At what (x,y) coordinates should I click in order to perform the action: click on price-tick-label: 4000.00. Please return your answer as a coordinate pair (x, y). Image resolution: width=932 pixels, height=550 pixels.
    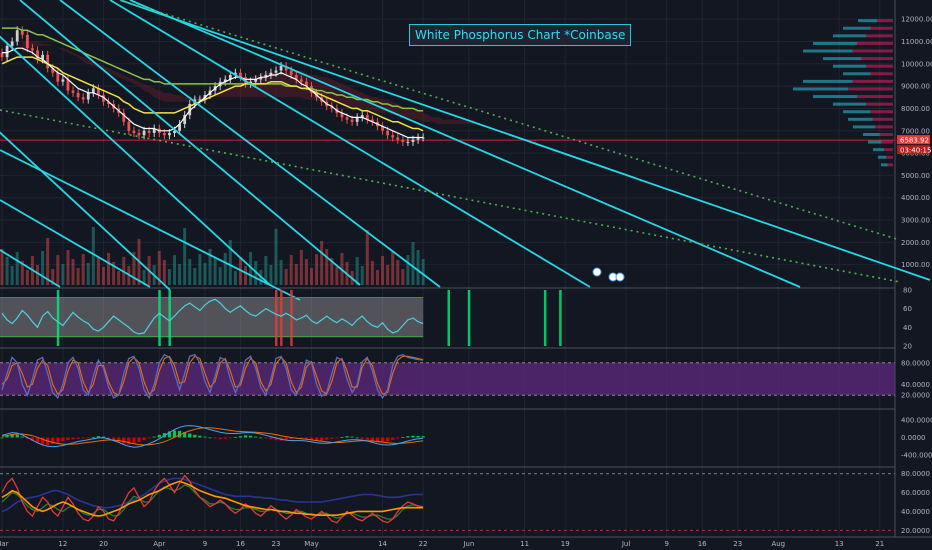
    Looking at the image, I should click on (915, 198).